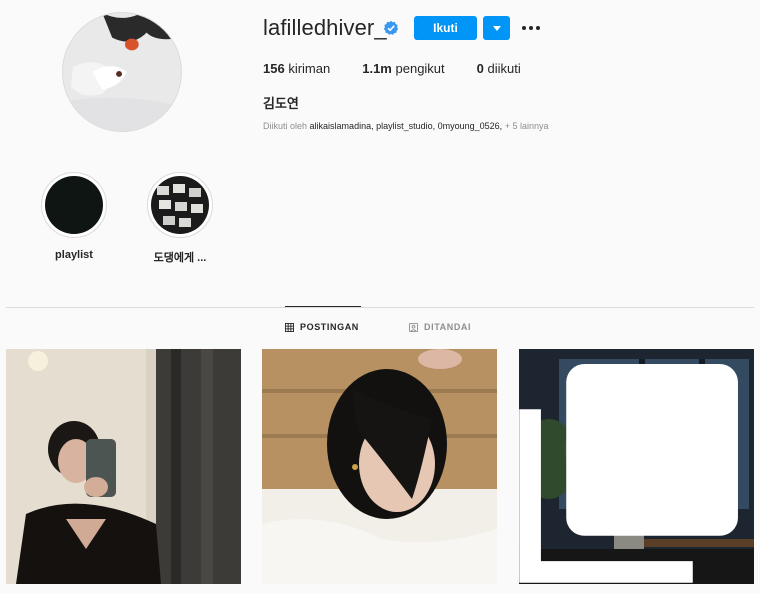 The height and width of the screenshot is (594, 760). I want to click on profile-avatar, so click(122, 72).